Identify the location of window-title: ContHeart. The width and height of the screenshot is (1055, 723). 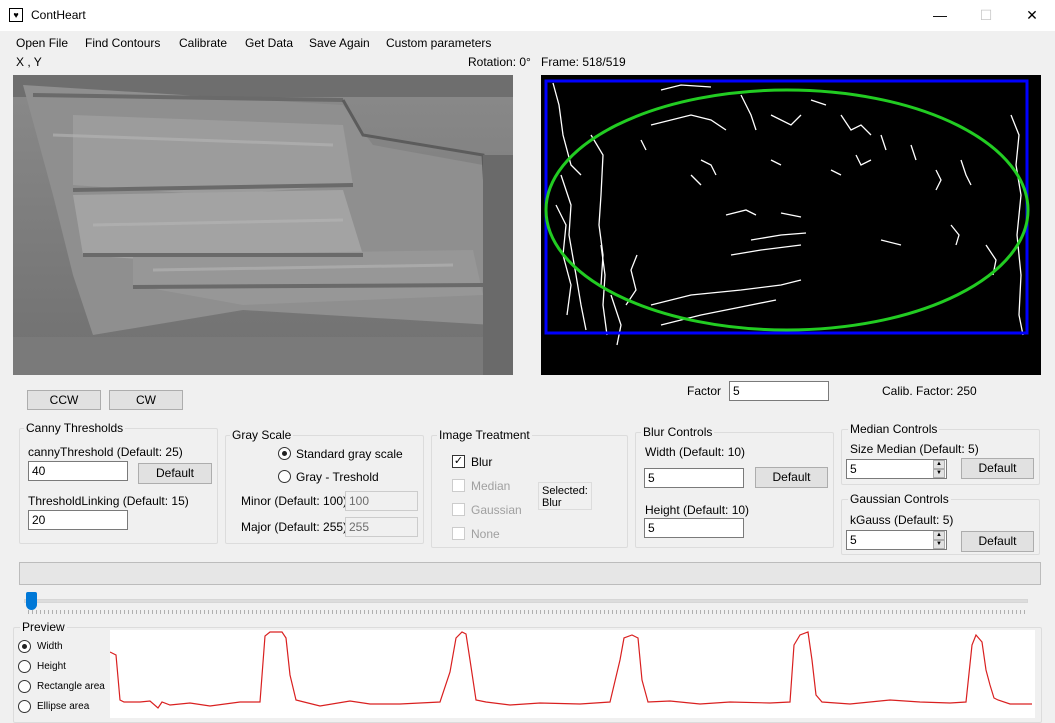
(58, 15).